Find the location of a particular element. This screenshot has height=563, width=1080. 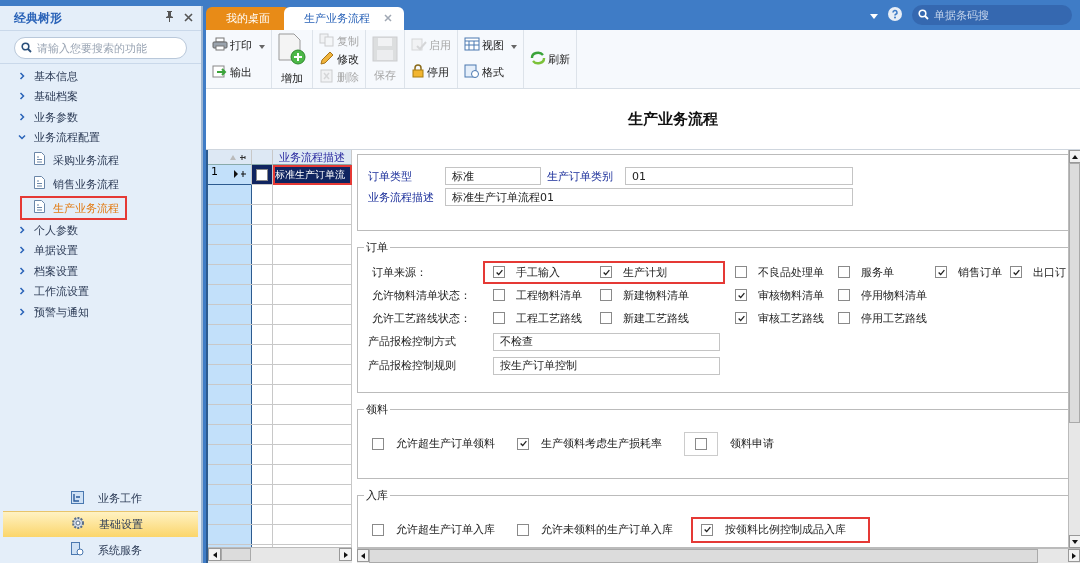

tree-item: 单据设置 is located at coordinates (100, 250).